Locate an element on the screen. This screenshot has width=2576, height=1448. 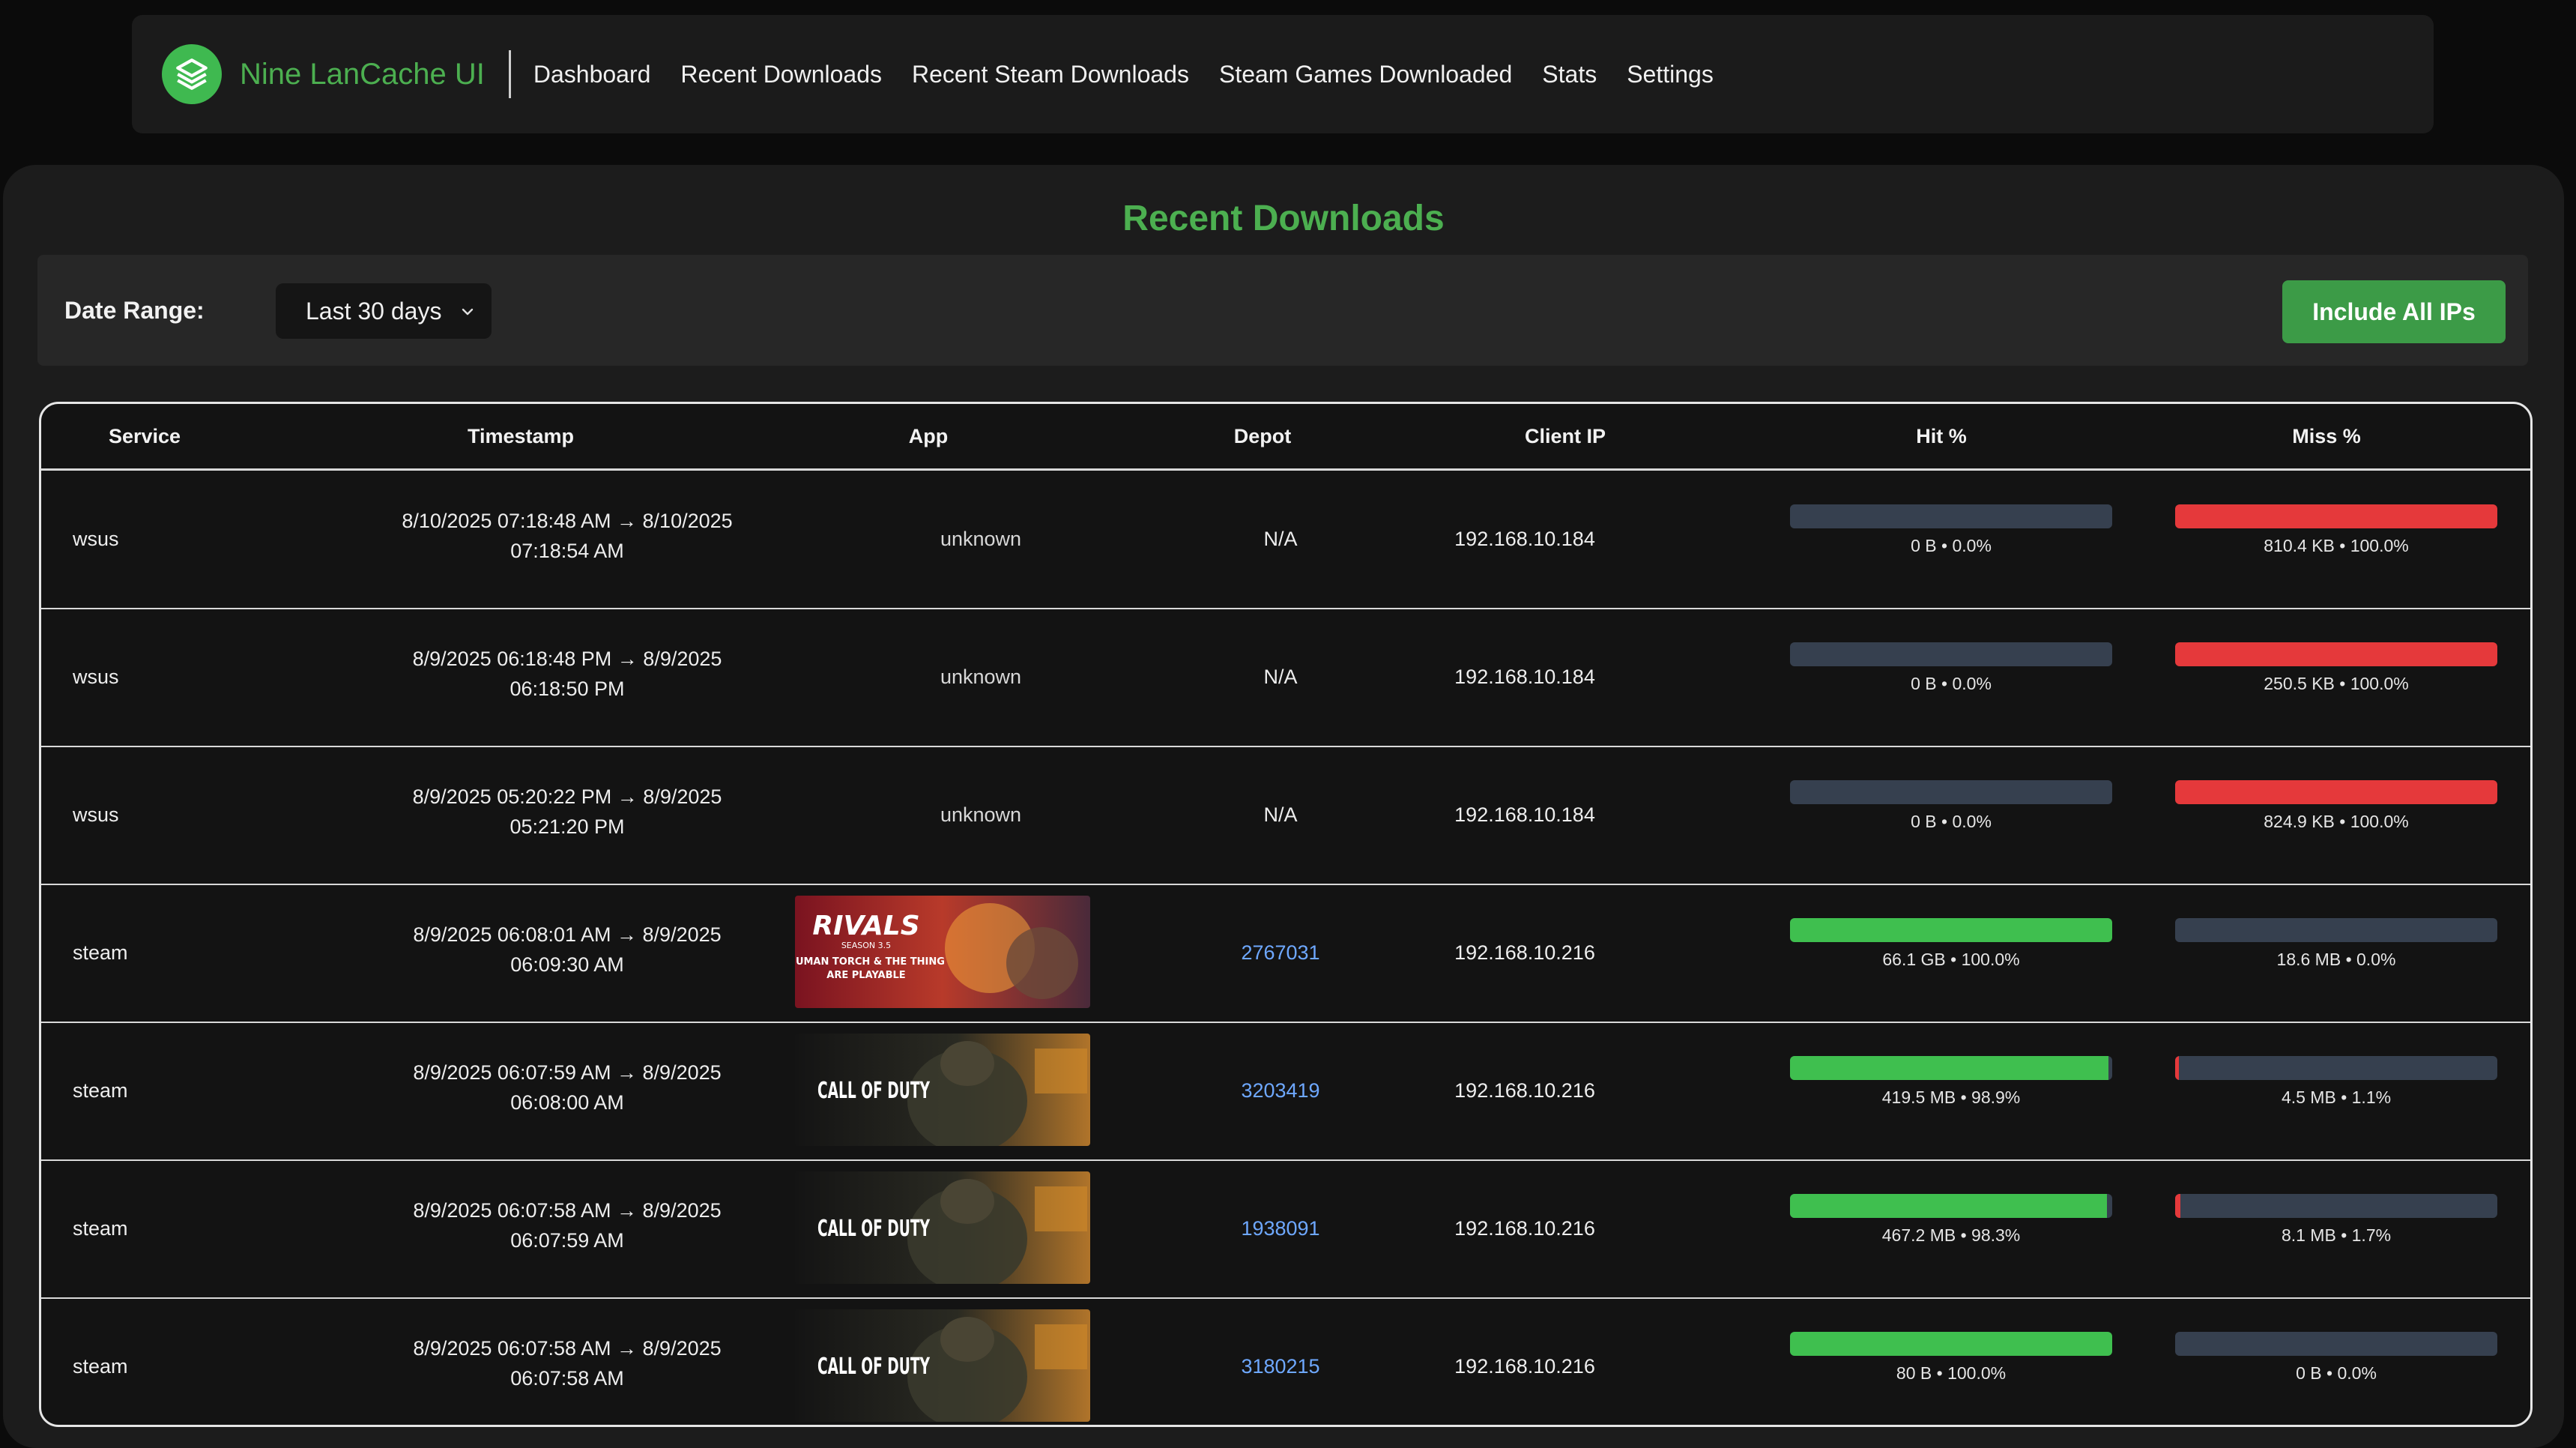
hit-label: 467.2 MB • 98.3% is located at coordinates (1951, 1235).